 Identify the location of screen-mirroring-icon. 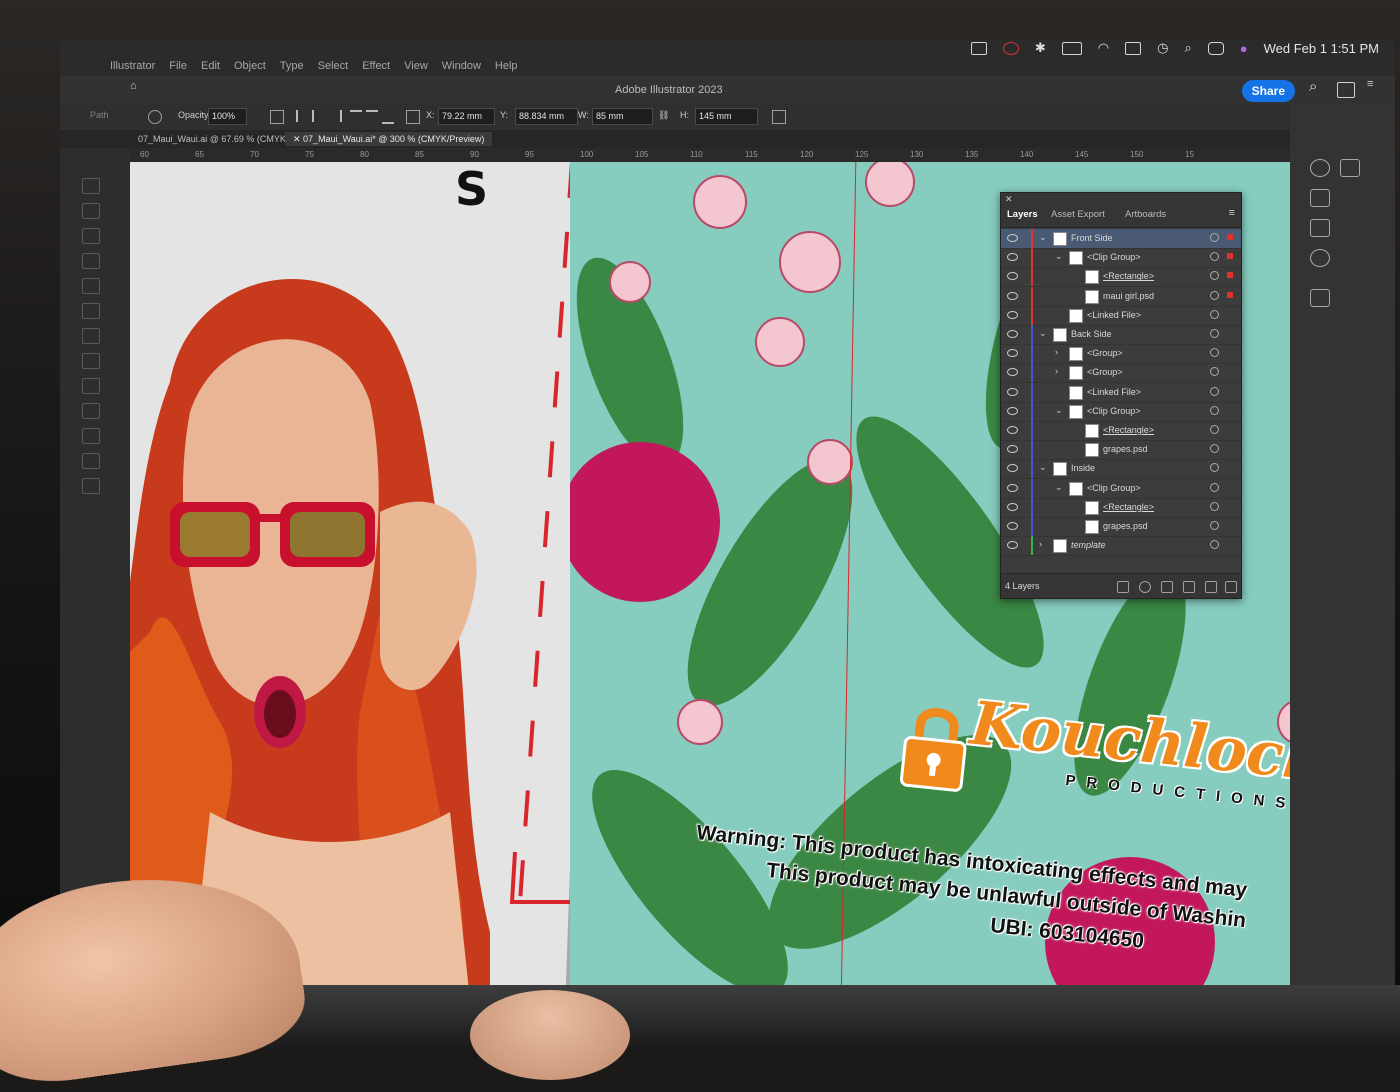
(1133, 48).